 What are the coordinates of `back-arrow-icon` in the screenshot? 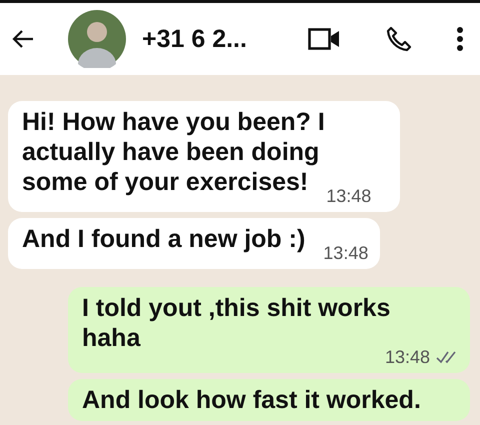 It's located at (23, 39).